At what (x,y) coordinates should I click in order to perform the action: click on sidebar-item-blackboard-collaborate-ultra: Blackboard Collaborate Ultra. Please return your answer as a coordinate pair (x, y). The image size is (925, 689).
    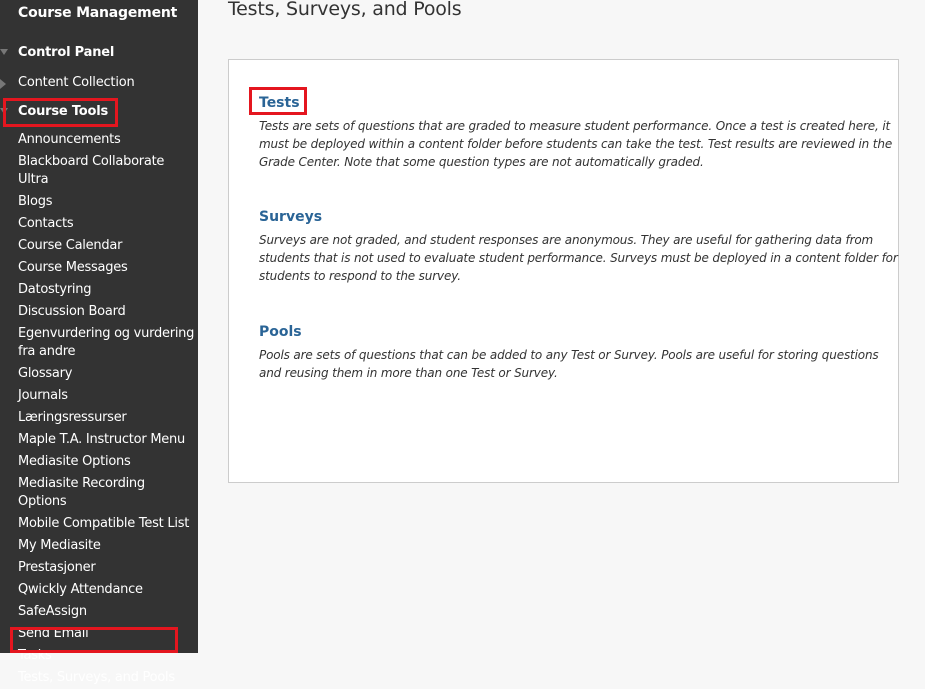
    Looking at the image, I should click on (107, 171).